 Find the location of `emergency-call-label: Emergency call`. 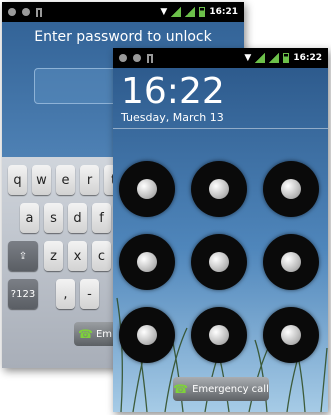

emergency-call-label: Emergency call is located at coordinates (230, 389).